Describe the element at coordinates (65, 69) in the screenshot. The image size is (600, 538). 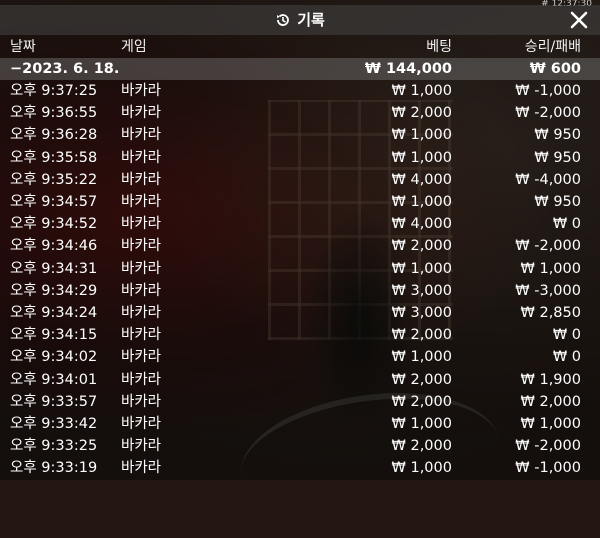
I see `summary-date: −2023. 6. 18.` at that location.